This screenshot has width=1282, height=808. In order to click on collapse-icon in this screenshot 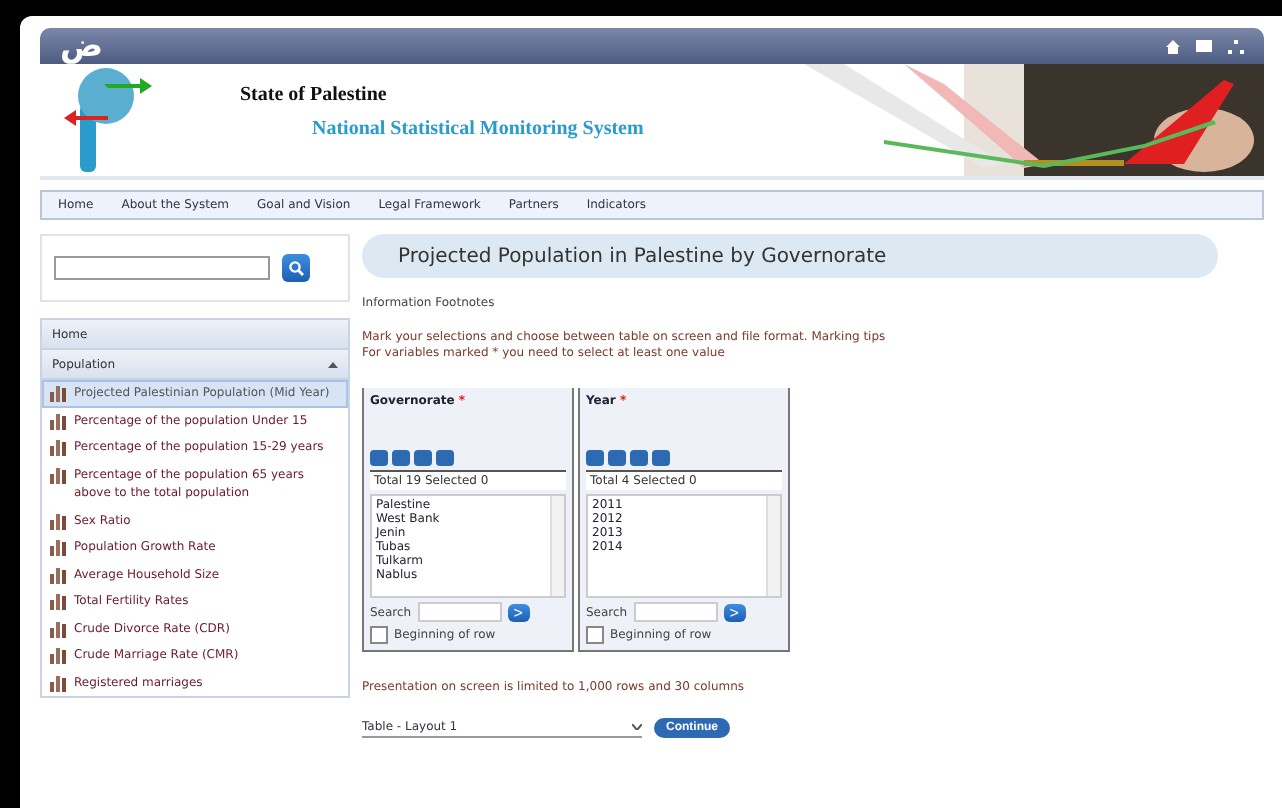, I will do `click(333, 364)`.